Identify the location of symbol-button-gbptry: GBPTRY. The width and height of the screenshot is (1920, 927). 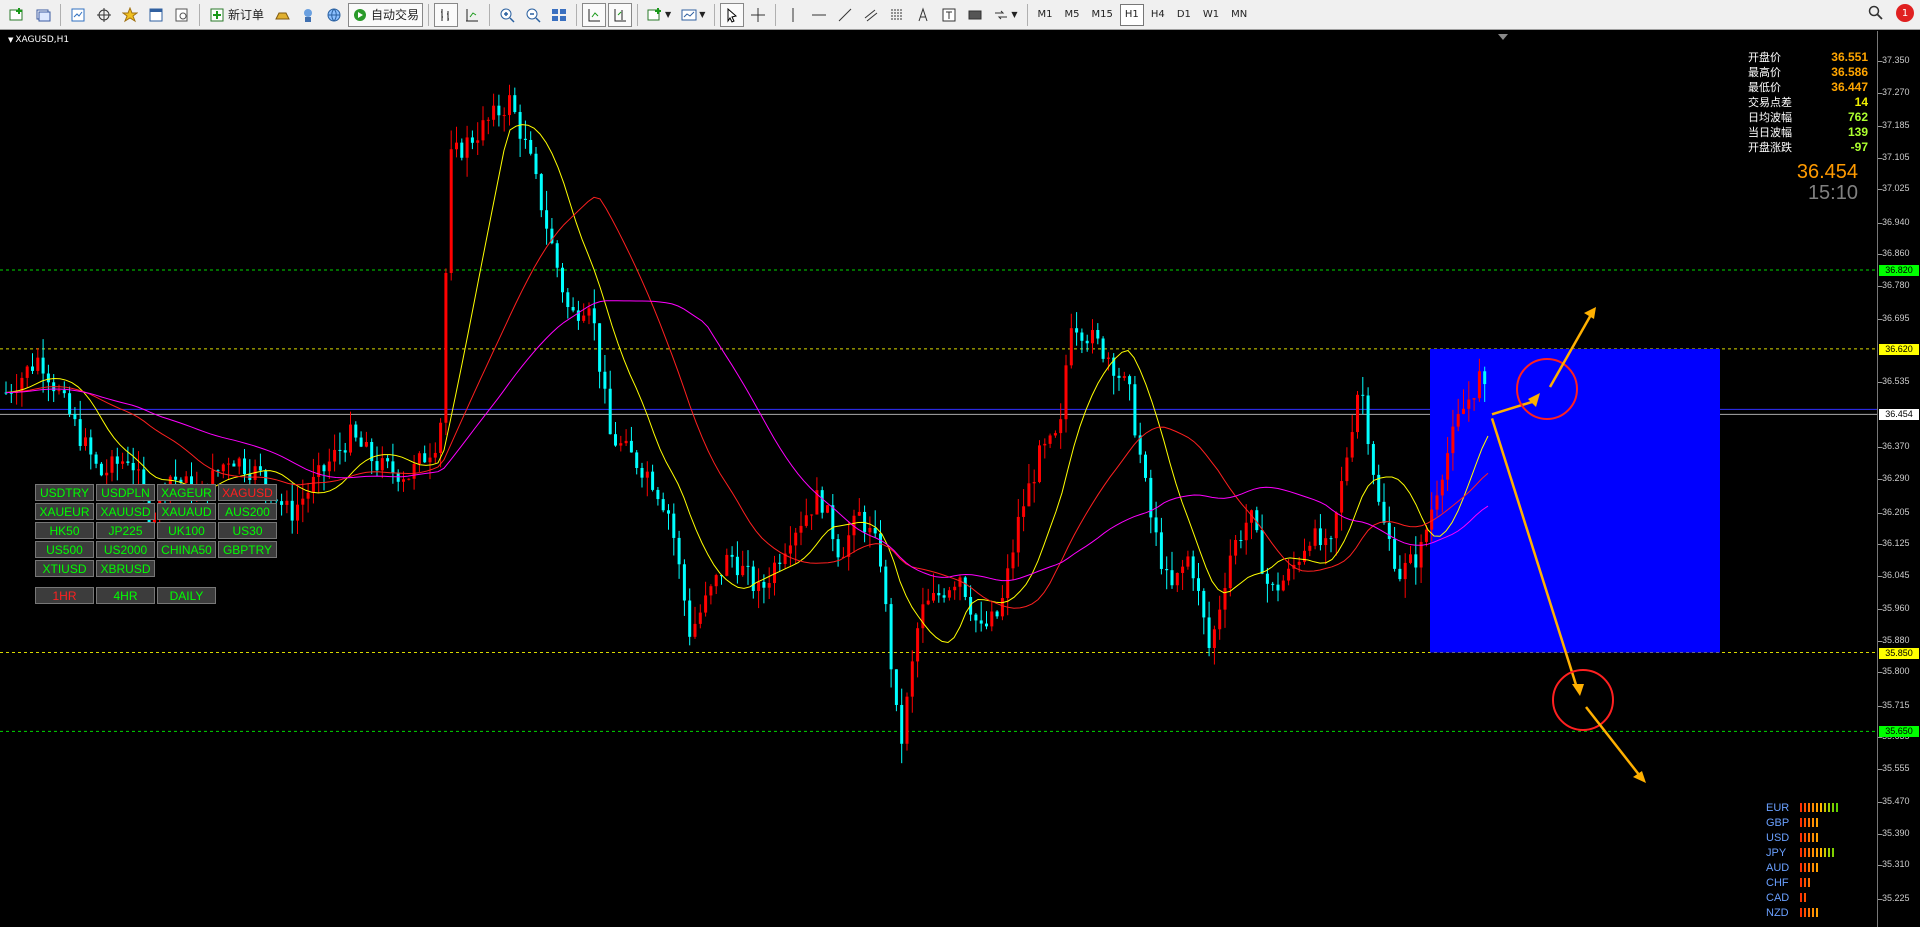
(247, 549).